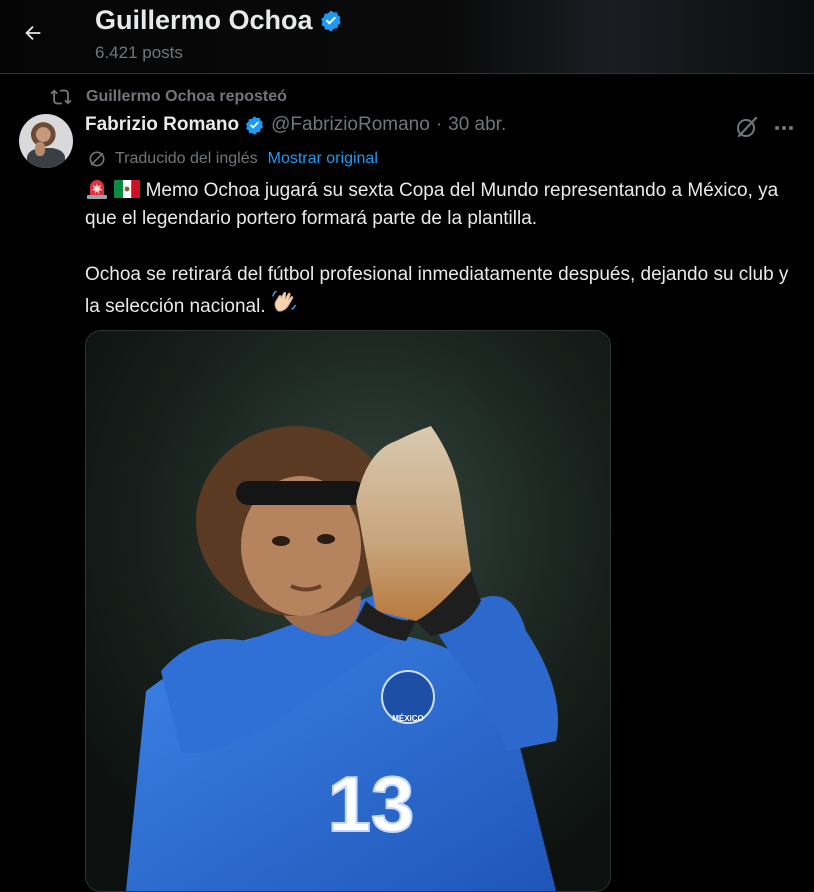 The width and height of the screenshot is (814, 892). I want to click on repost-indicator: Guillermo Ochoa reposteó, so click(168, 97).